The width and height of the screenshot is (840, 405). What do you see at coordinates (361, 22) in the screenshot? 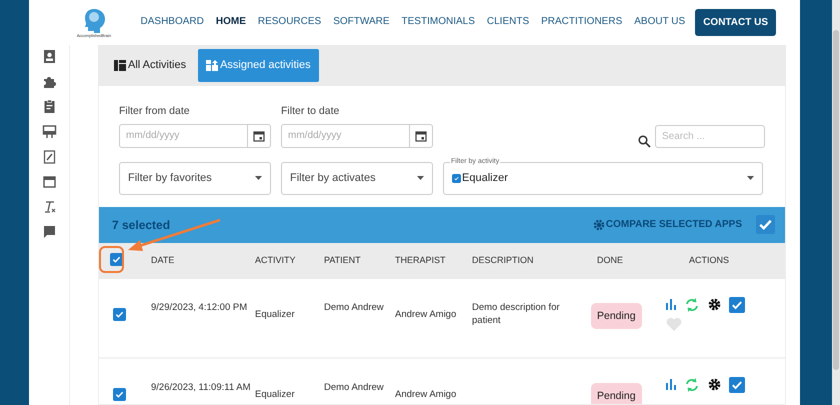
I see `nav-link: SOFTWARE` at bounding box center [361, 22].